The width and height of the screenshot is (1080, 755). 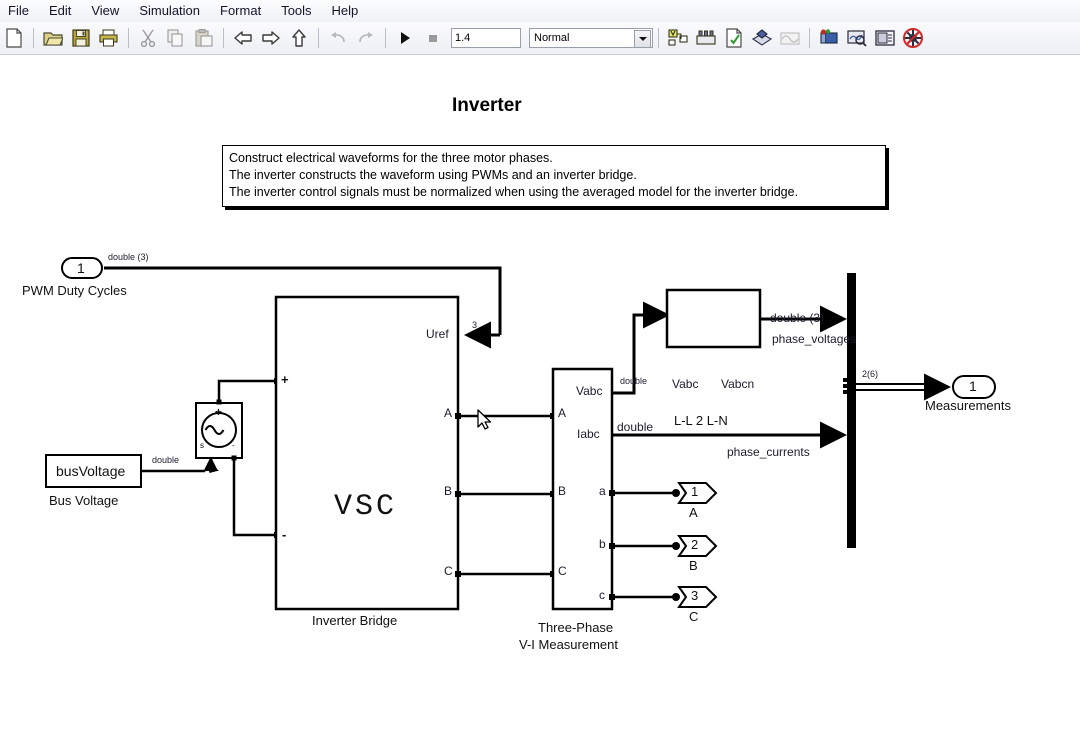 What do you see at coordinates (19, 11) in the screenshot?
I see `menu-file: File` at bounding box center [19, 11].